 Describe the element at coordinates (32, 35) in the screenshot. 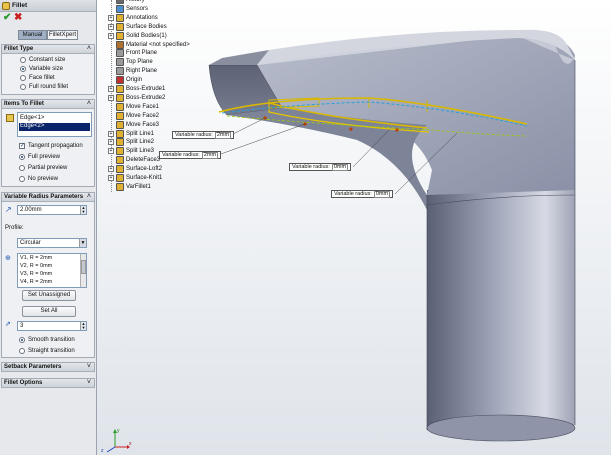

I see `tab-manual: Manual` at that location.